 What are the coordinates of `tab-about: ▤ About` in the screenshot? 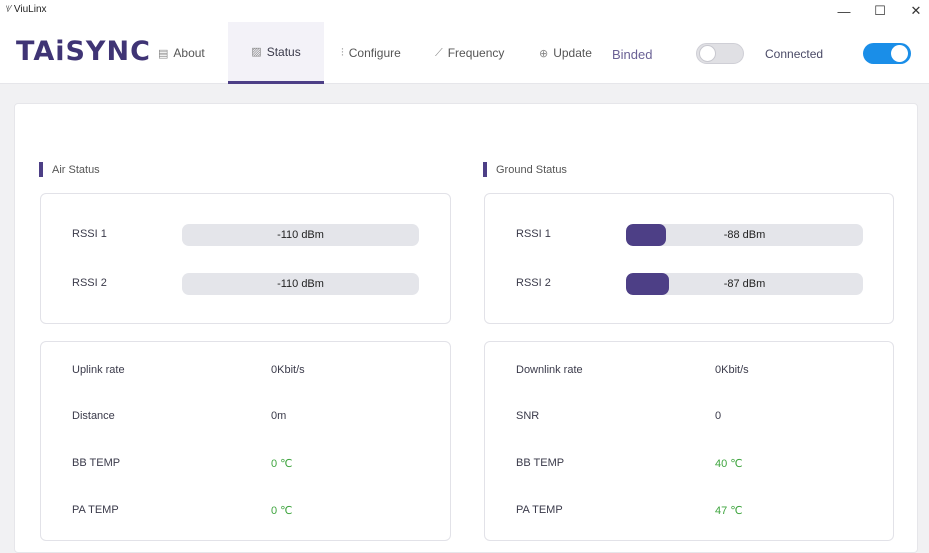 It's located at (181, 53).